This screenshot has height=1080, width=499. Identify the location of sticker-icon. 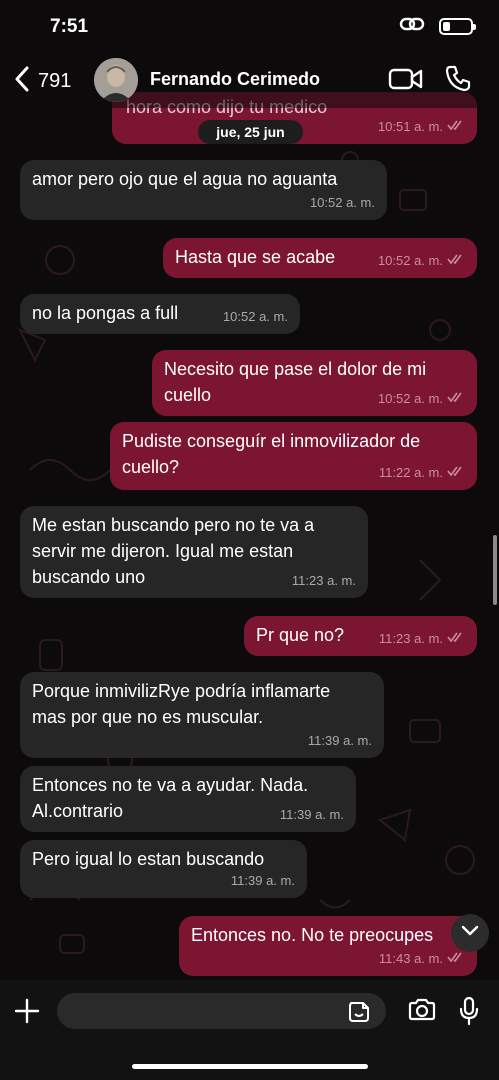
(359, 1014).